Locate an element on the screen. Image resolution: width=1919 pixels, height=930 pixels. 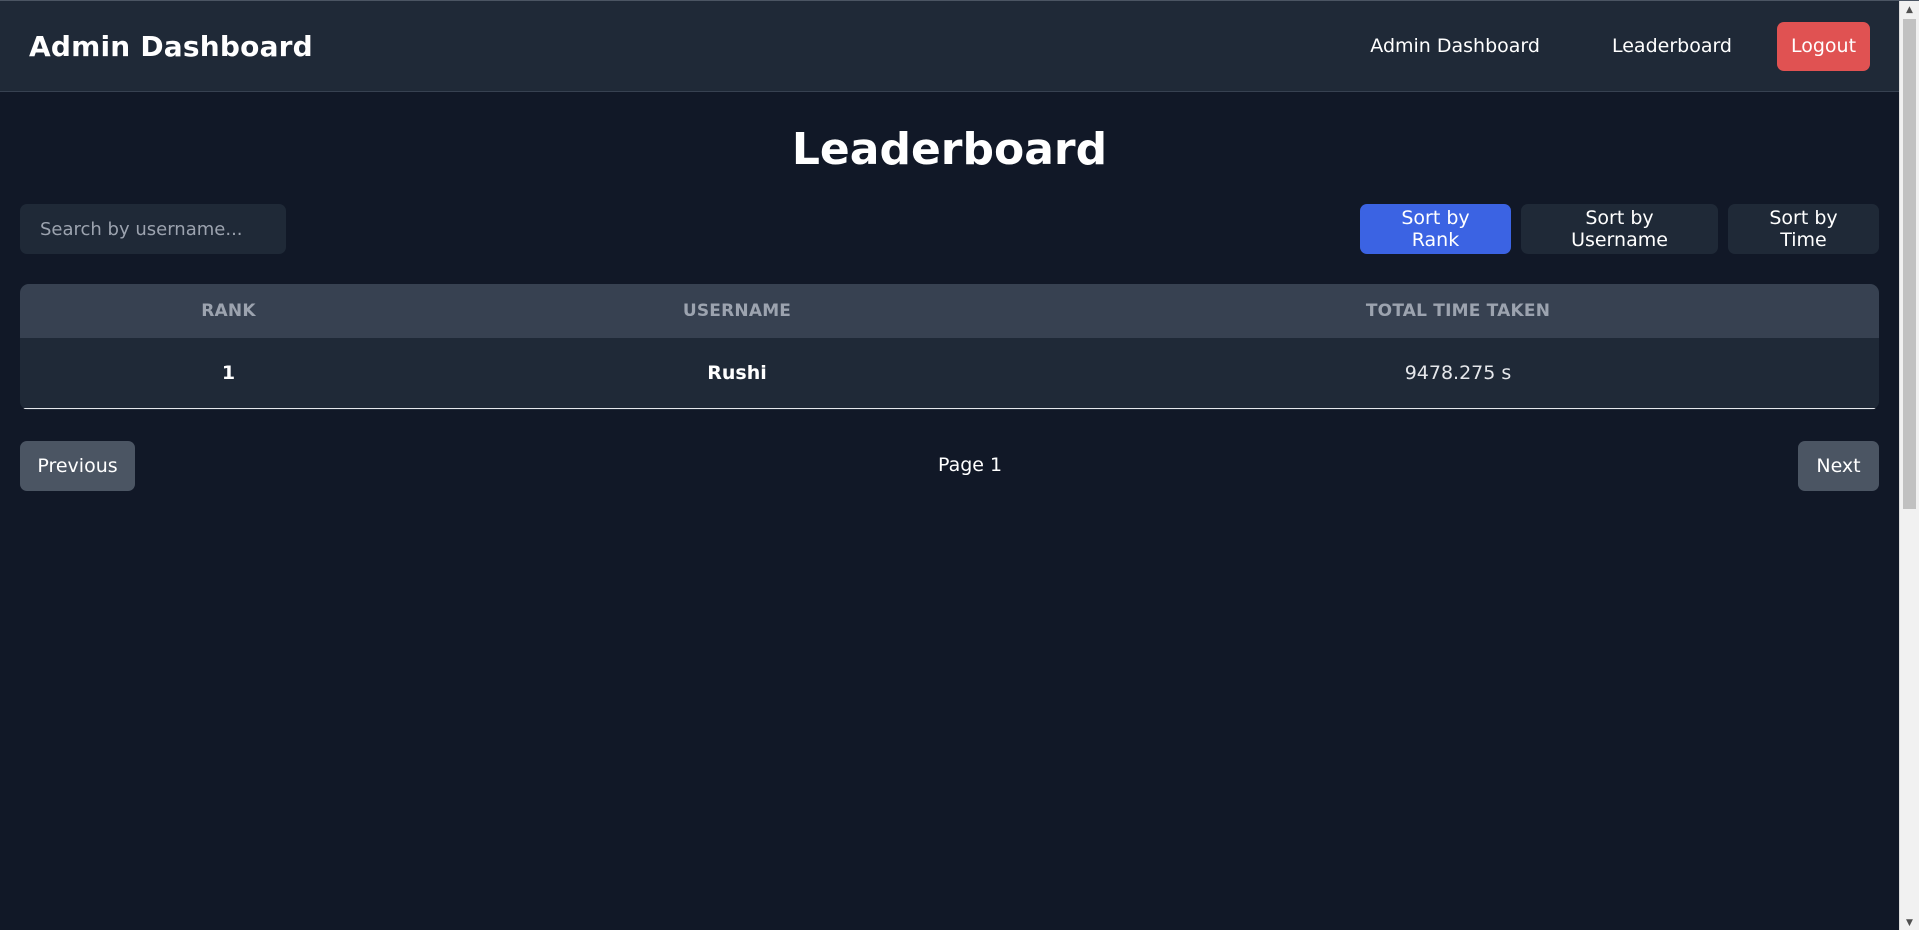
column-header-total-time: TOTAL TIME TAKEN is located at coordinates (1458, 311).